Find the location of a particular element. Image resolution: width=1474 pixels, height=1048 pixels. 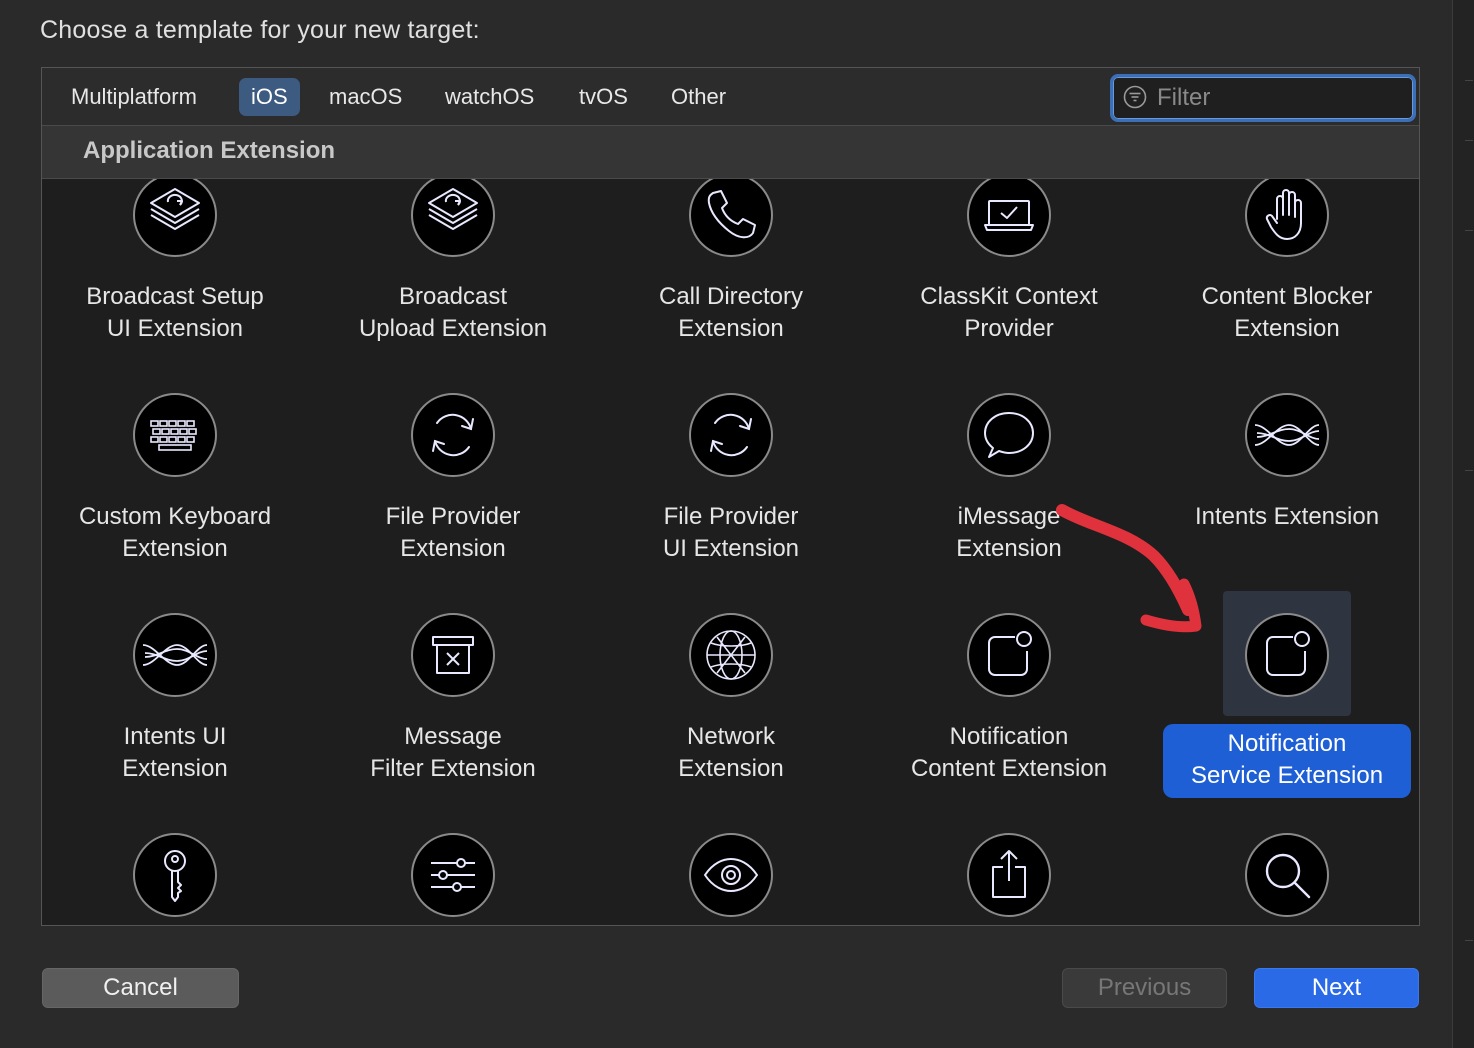

template-sliders is located at coordinates (453, 878).